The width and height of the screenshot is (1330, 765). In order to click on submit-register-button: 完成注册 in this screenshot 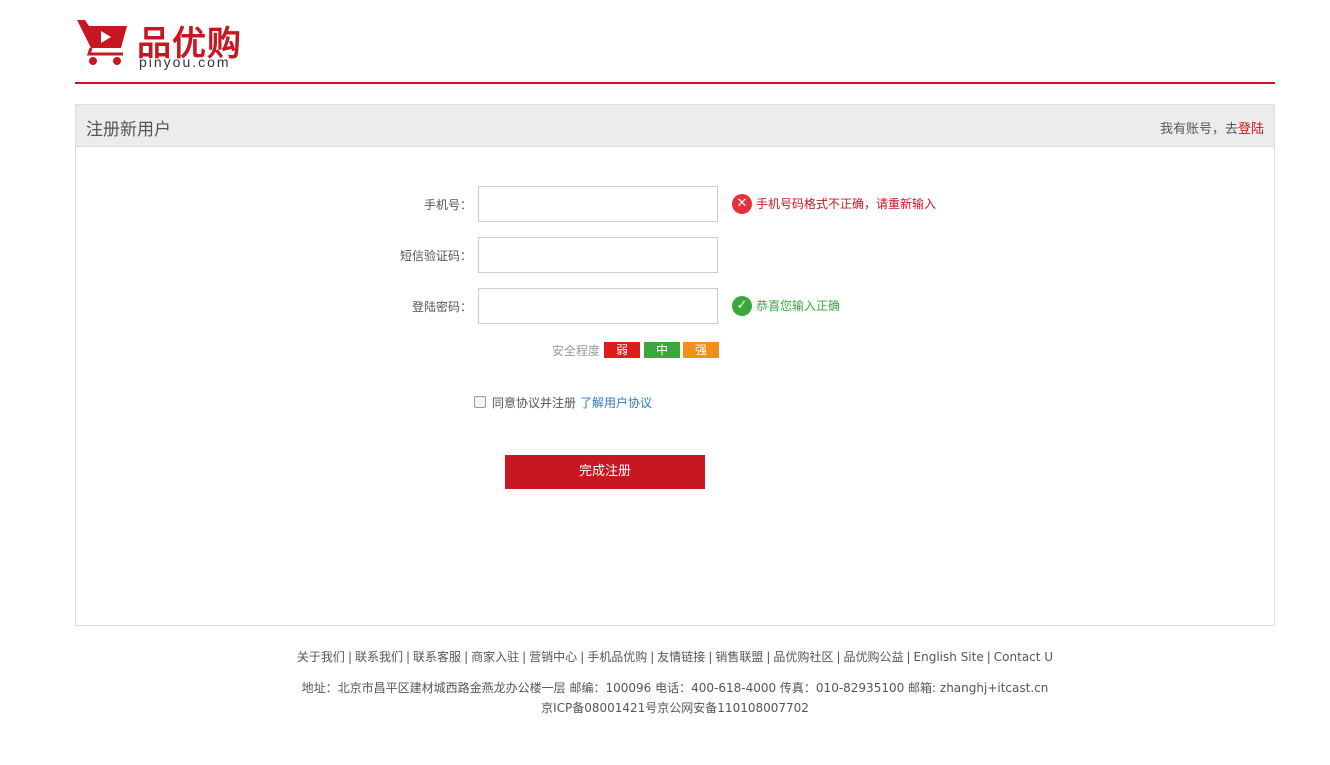, I will do `click(605, 472)`.